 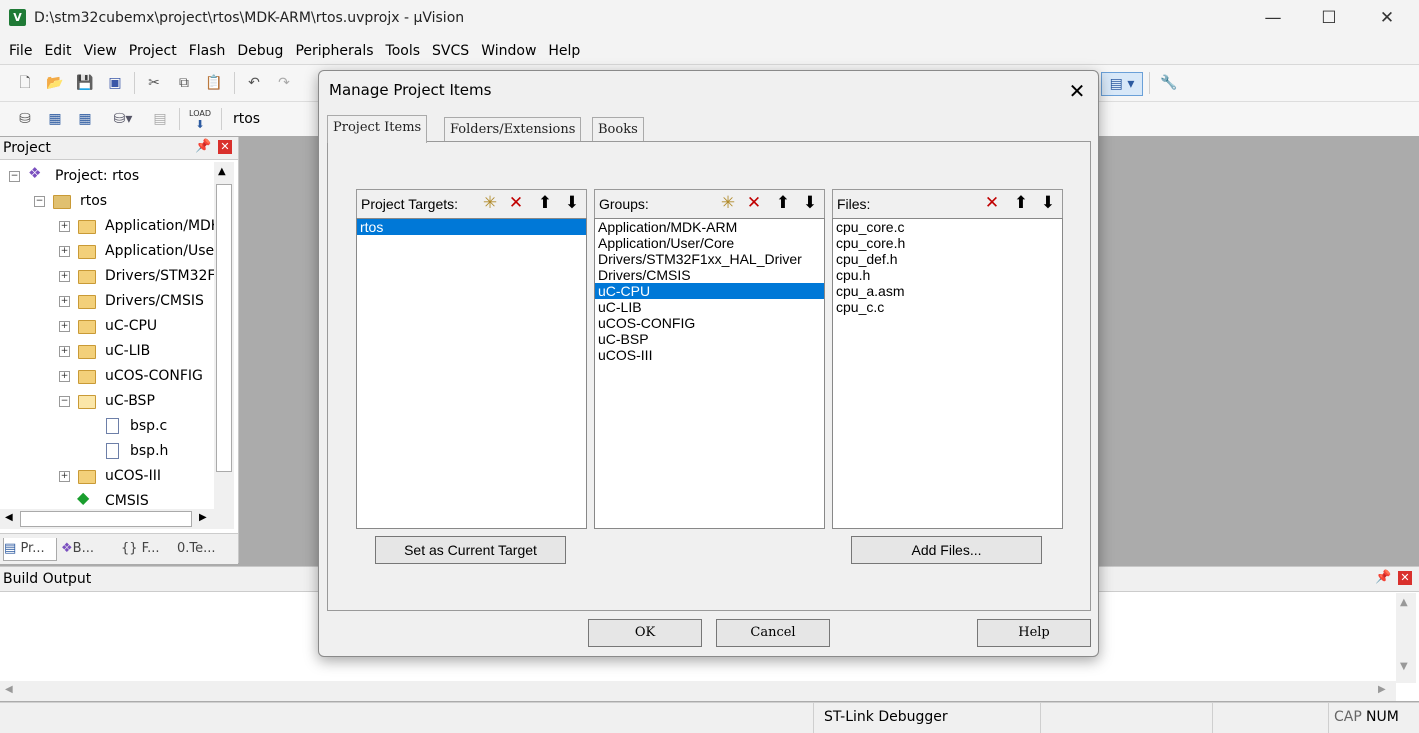 I want to click on list-item: uC-LIB, so click(x=709, y=307).